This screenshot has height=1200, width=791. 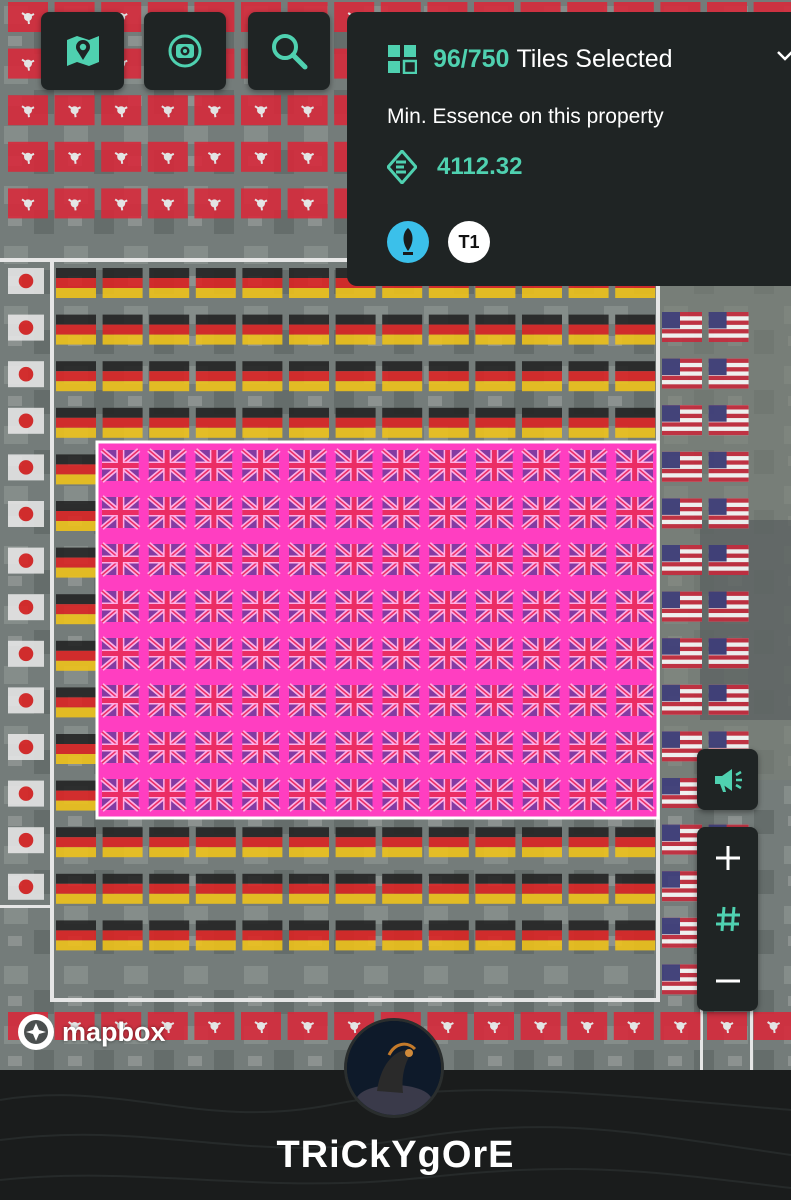 What do you see at coordinates (408, 242) in the screenshot?
I see `quill-badge` at bounding box center [408, 242].